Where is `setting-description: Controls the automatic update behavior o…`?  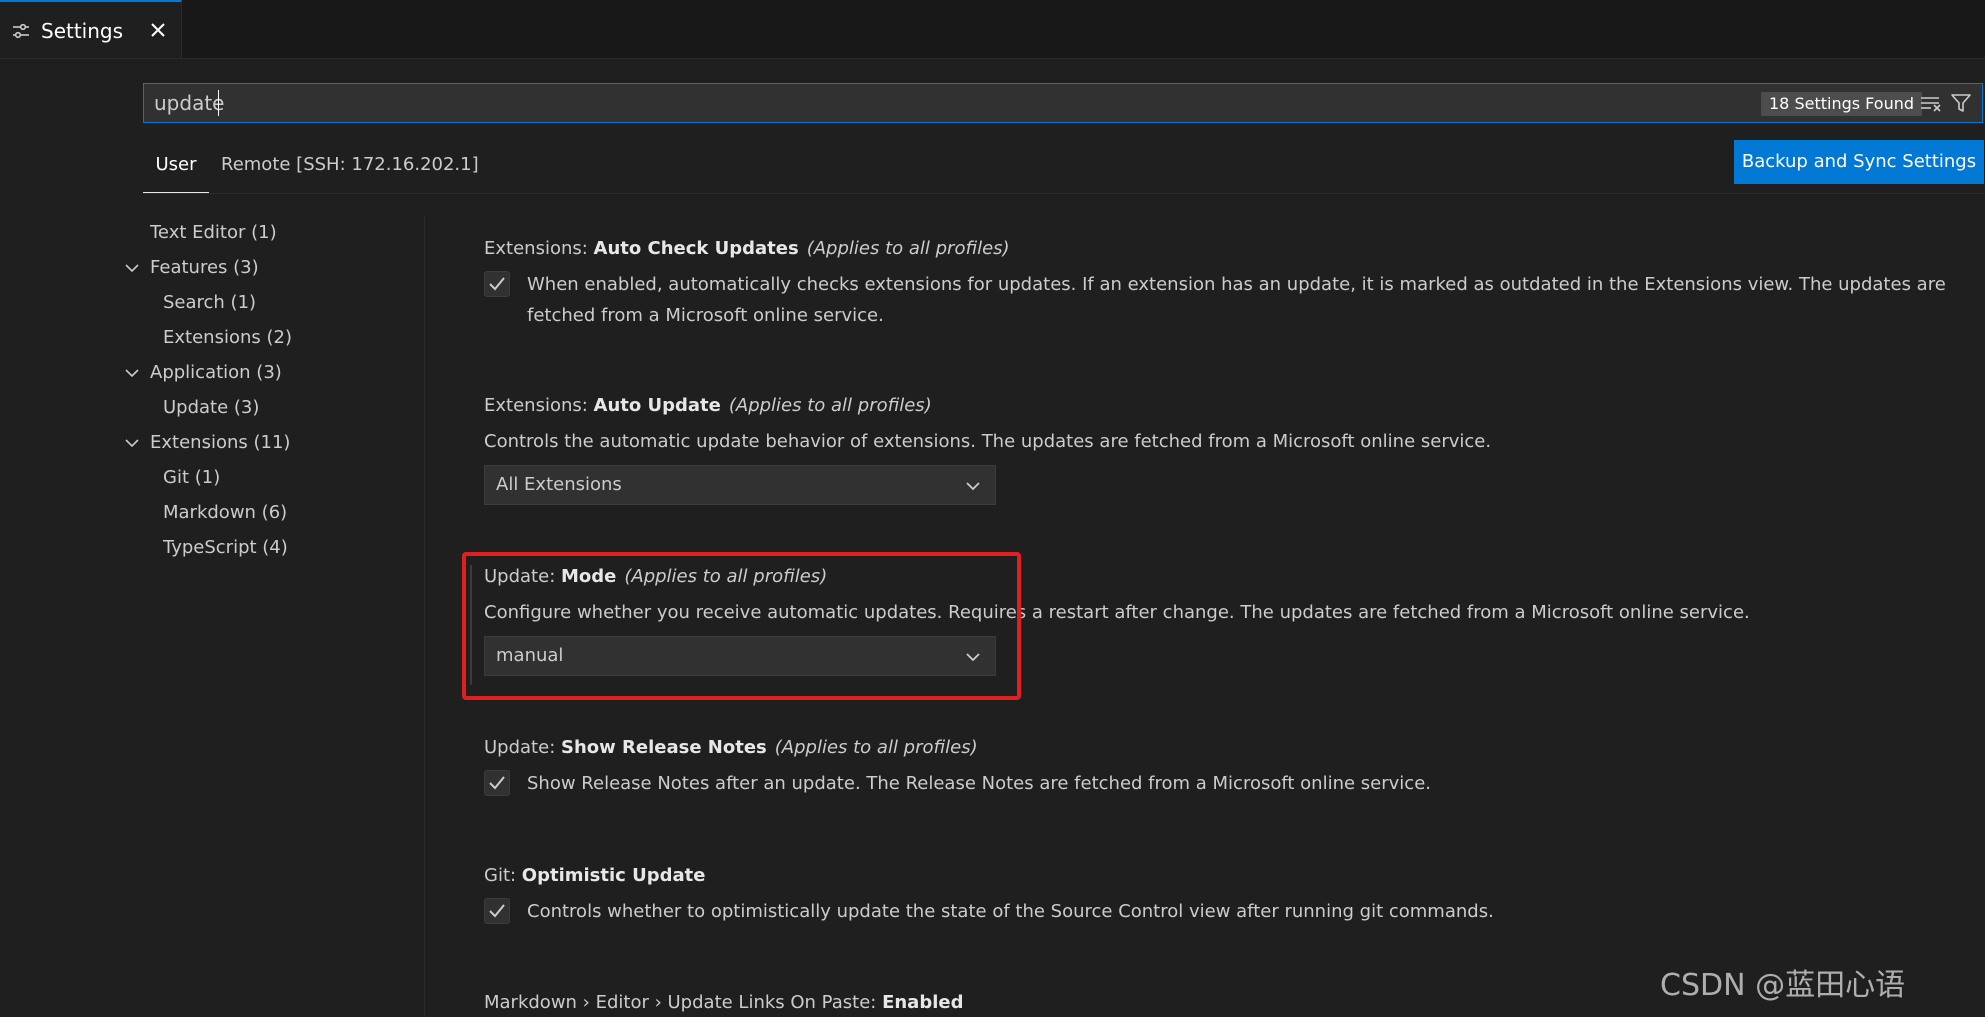
setting-description: Controls the automatic update behavior o… is located at coordinates (988, 441).